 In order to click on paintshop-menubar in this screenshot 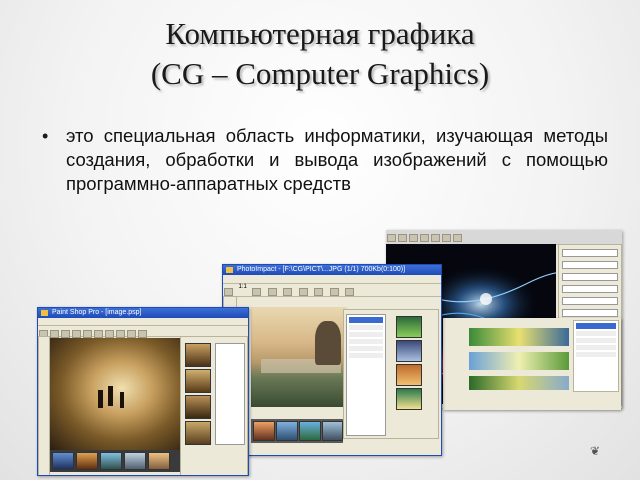, I will do `click(143, 322)`.